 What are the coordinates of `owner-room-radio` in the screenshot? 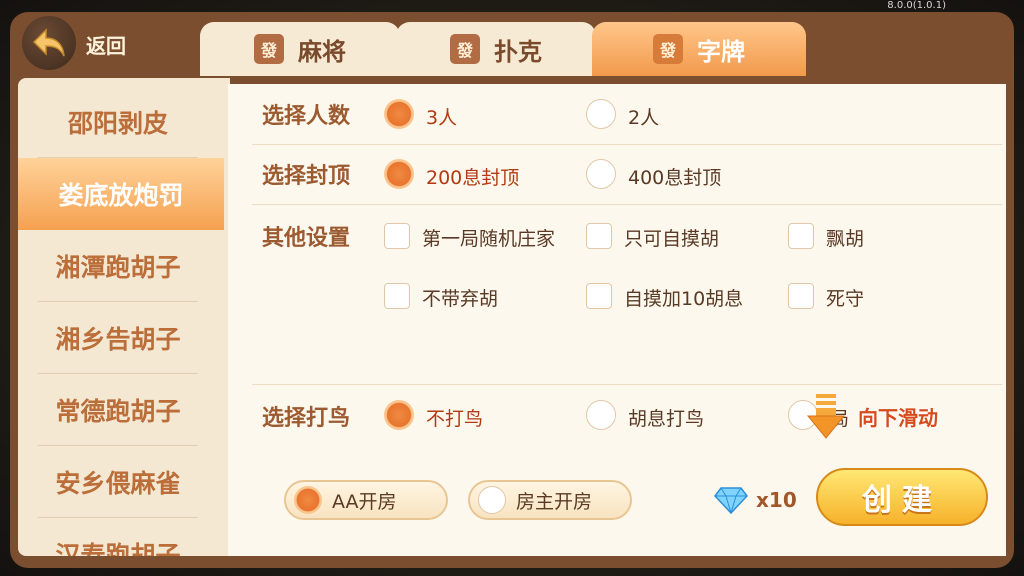 It's located at (492, 500).